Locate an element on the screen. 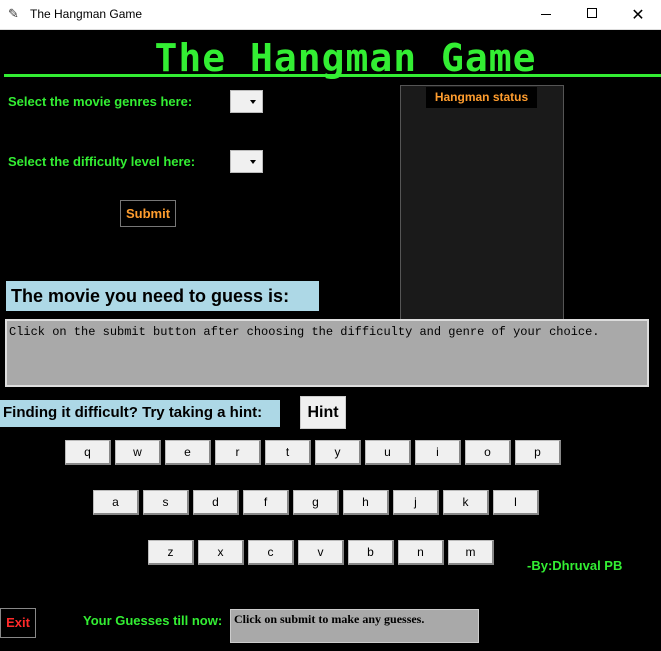 This screenshot has width=661, height=651. guesses-label: Your Guesses till now: is located at coordinates (153, 620).